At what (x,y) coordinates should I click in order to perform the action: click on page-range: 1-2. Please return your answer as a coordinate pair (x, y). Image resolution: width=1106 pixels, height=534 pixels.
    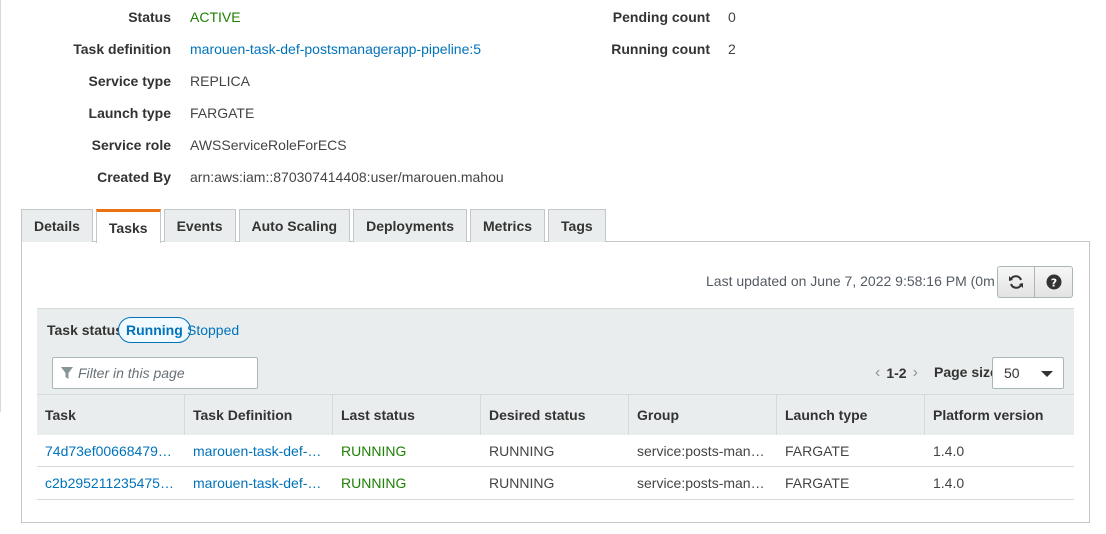
    Looking at the image, I should click on (896, 373).